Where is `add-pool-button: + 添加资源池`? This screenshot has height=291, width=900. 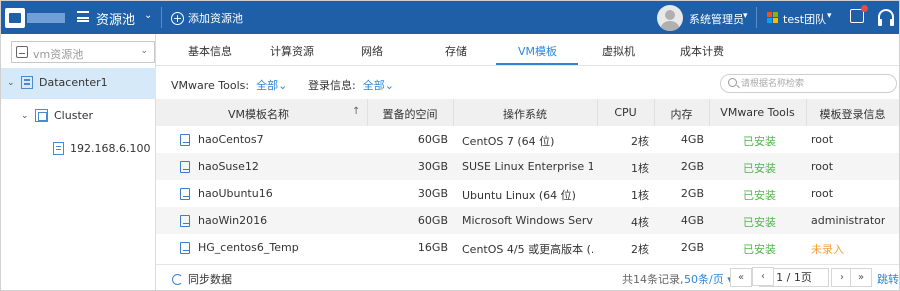
add-pool-button: + 添加资源池 is located at coordinates (207, 18).